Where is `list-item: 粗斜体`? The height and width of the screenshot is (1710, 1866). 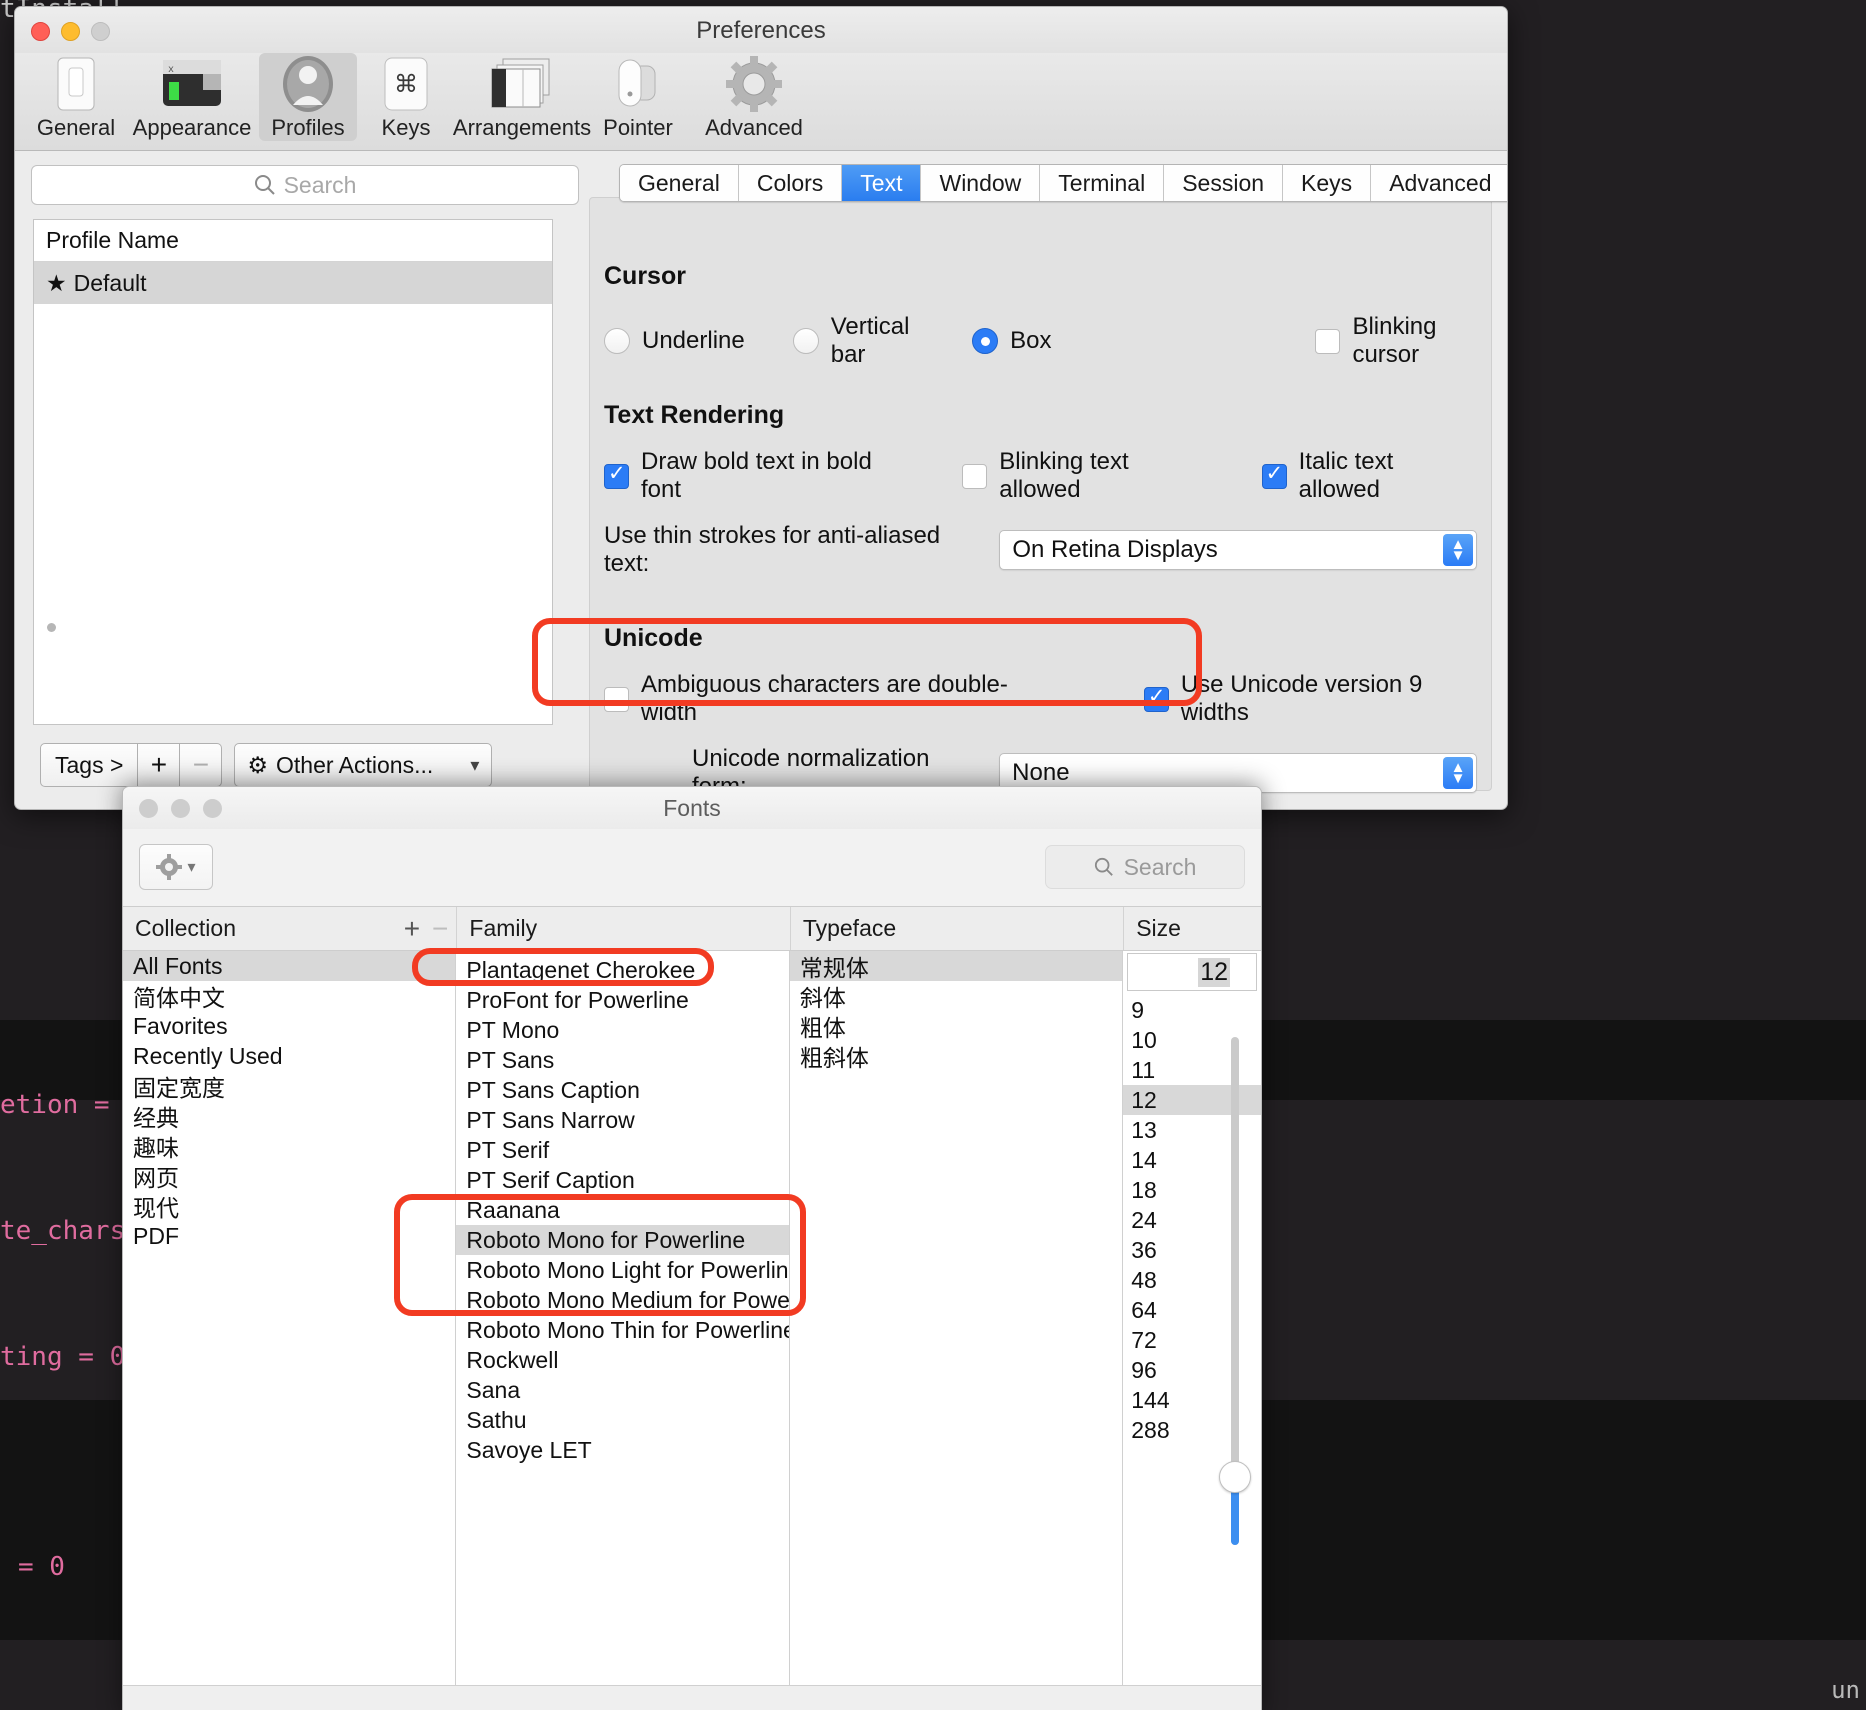
list-item: 粗斜体 is located at coordinates (956, 1056).